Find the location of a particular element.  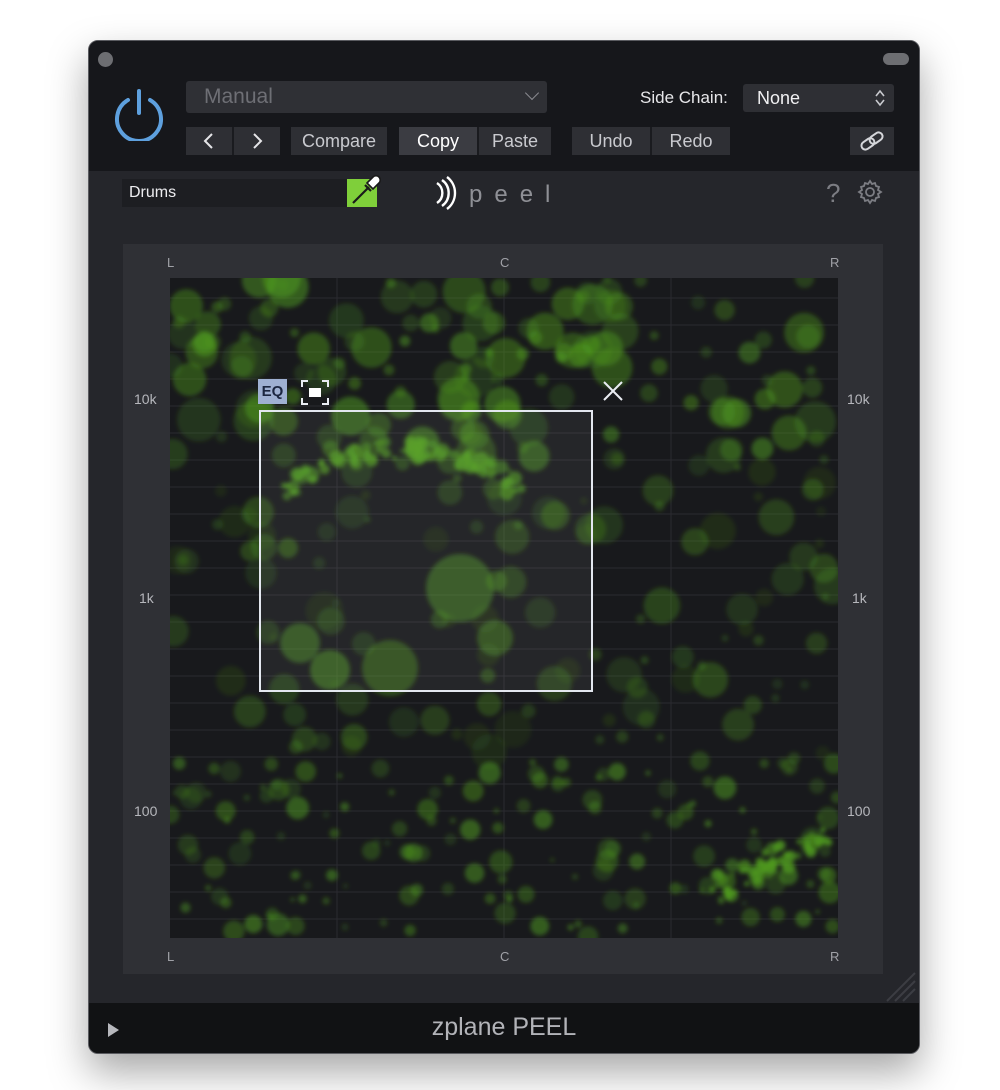

track-name-field: Drums is located at coordinates (234, 193).